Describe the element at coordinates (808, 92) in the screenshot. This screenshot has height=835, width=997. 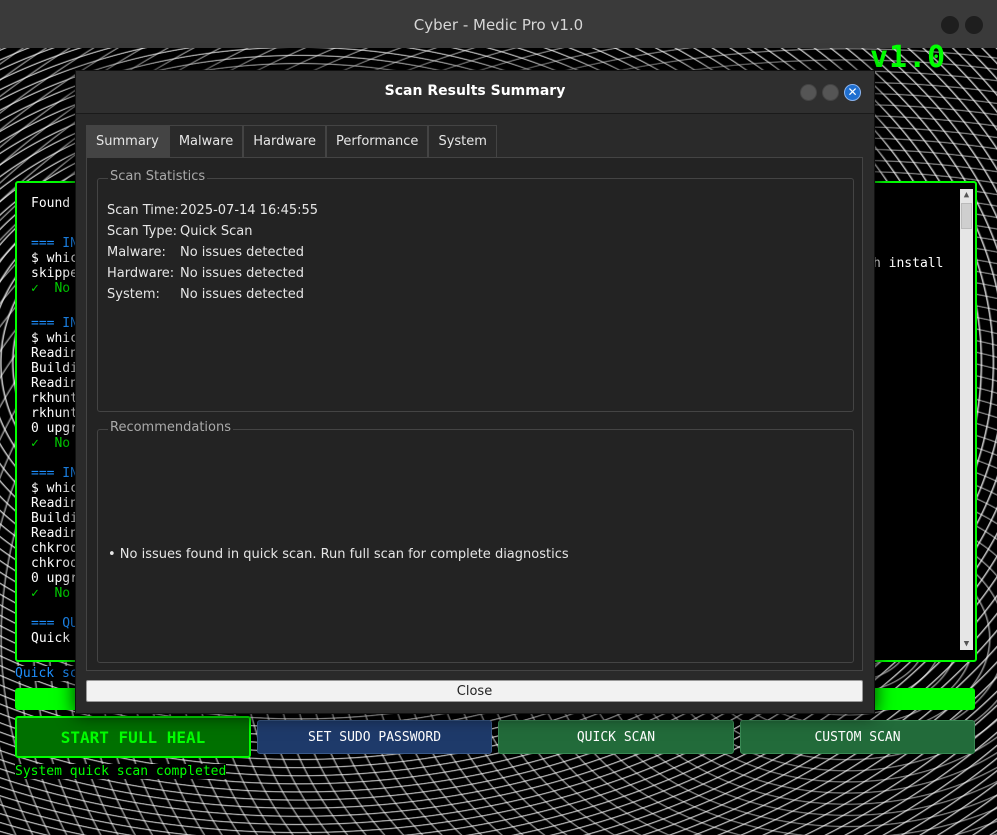
I see `dialog-minimize-button` at that location.